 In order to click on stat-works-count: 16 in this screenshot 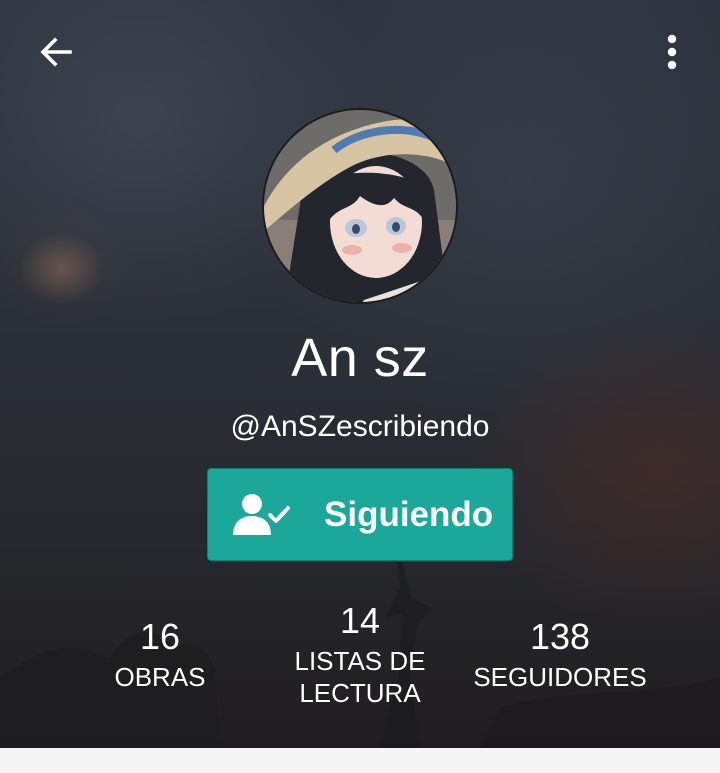, I will do `click(160, 636)`.